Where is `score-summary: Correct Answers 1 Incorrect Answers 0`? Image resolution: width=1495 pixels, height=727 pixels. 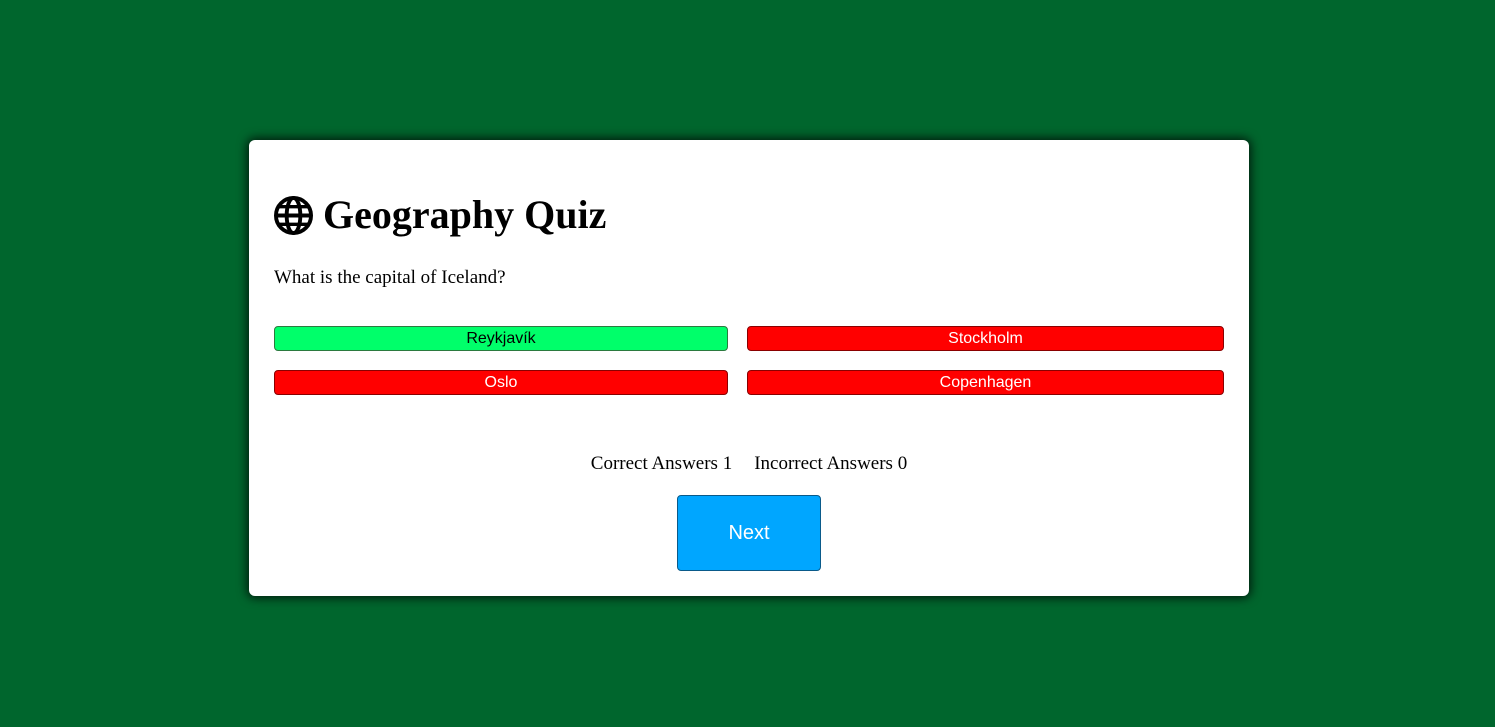
score-summary: Correct Answers 1 Incorrect Answers 0 is located at coordinates (749, 464).